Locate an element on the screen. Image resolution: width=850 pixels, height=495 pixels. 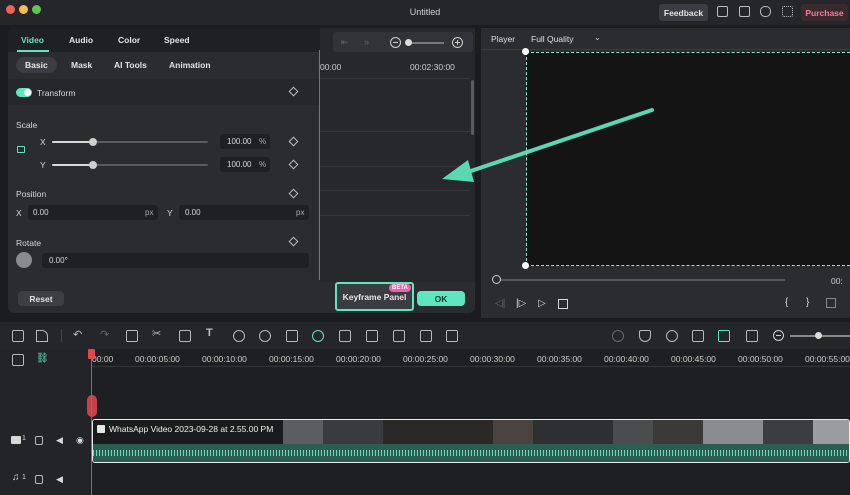
ruler-tick-label: 00:00:55:00 is located at coordinates (827, 359).